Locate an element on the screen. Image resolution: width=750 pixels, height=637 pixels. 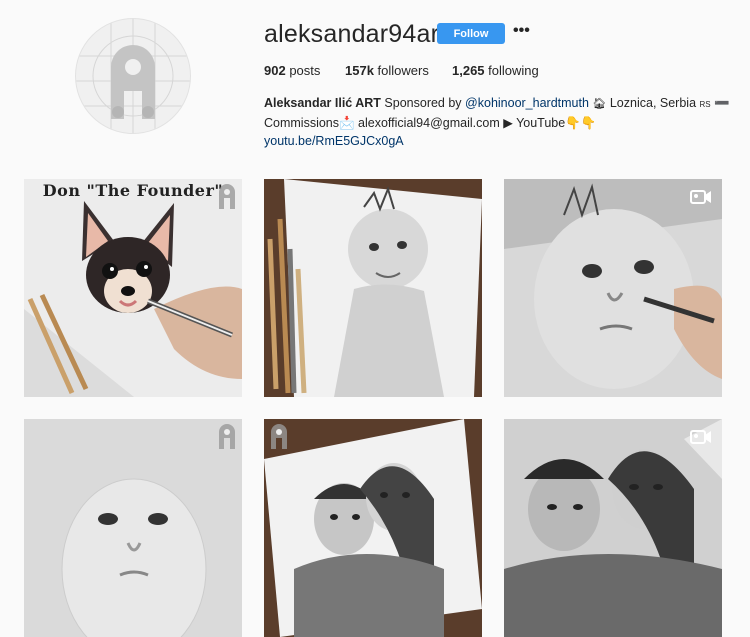
posts-label: posts is located at coordinates (305, 70).